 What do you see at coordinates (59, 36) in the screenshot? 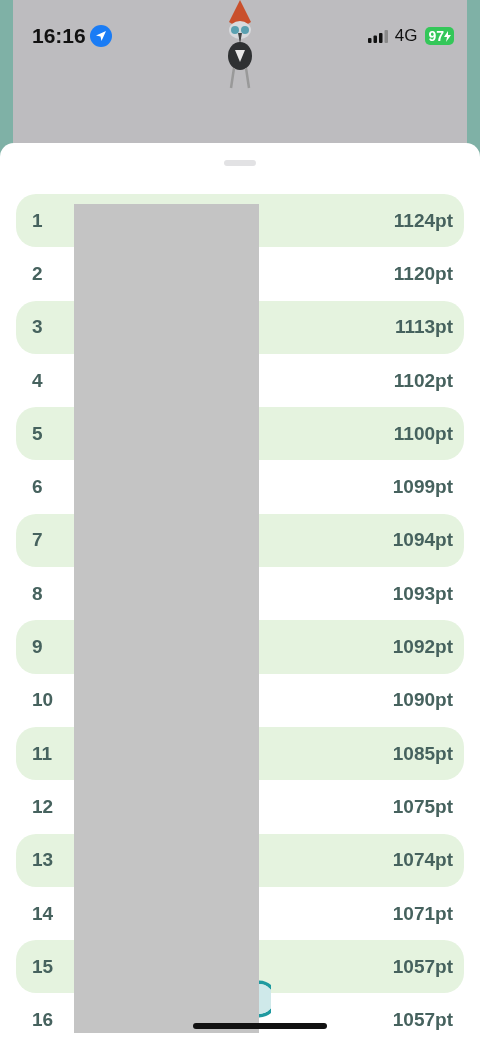
I see `status-time: 16:16` at bounding box center [59, 36].